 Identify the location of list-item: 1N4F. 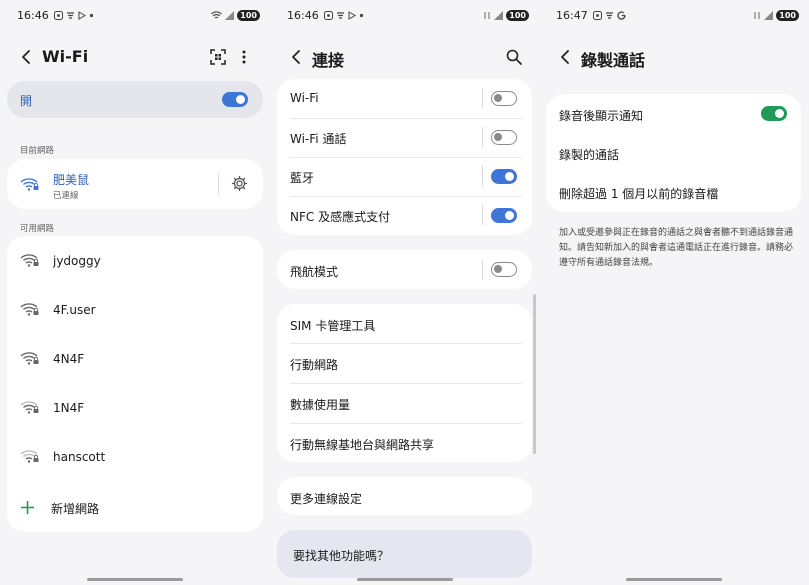
(135, 409).